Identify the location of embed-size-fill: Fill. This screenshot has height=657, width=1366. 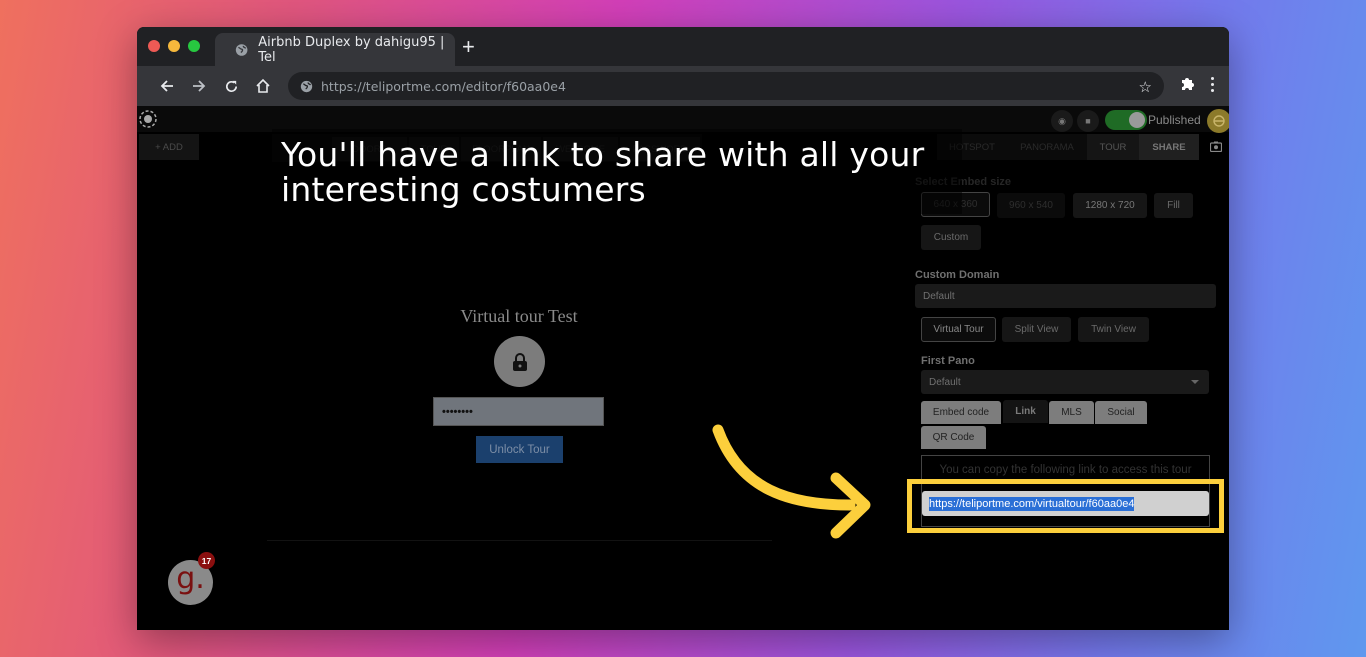
(1173, 205).